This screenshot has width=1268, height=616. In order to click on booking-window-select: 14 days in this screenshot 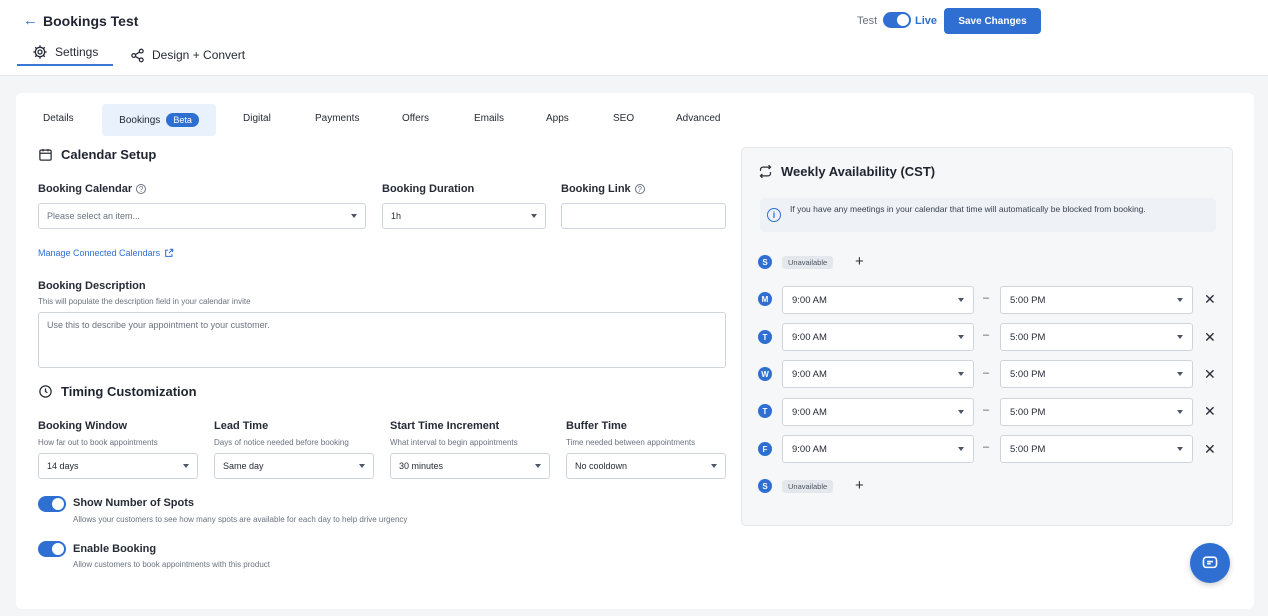, I will do `click(118, 466)`.